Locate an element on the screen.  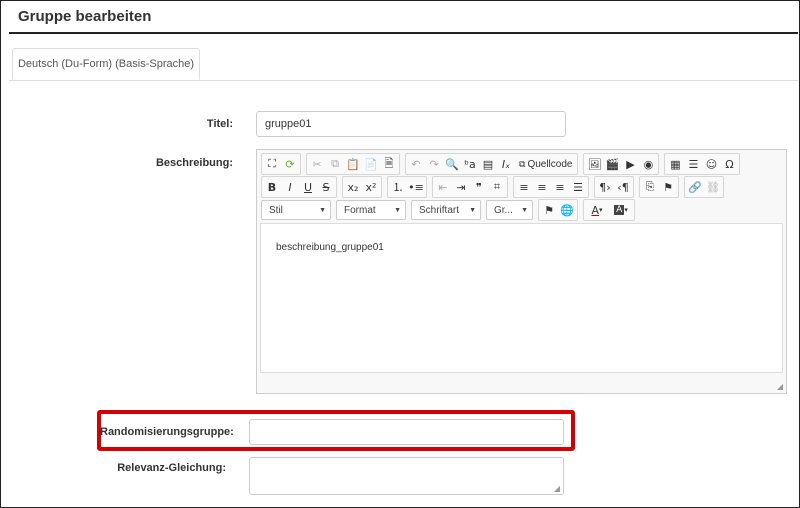
toolbar-group-align: ≡ ≡ ≡ ☰ is located at coordinates (551, 187).